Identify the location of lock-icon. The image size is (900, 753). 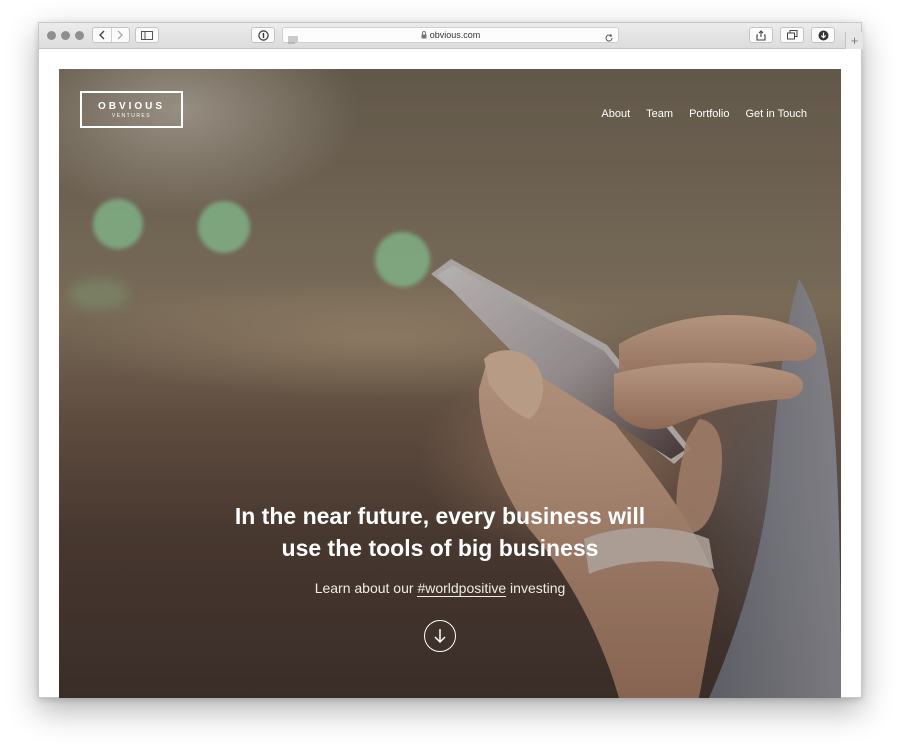
(424, 35).